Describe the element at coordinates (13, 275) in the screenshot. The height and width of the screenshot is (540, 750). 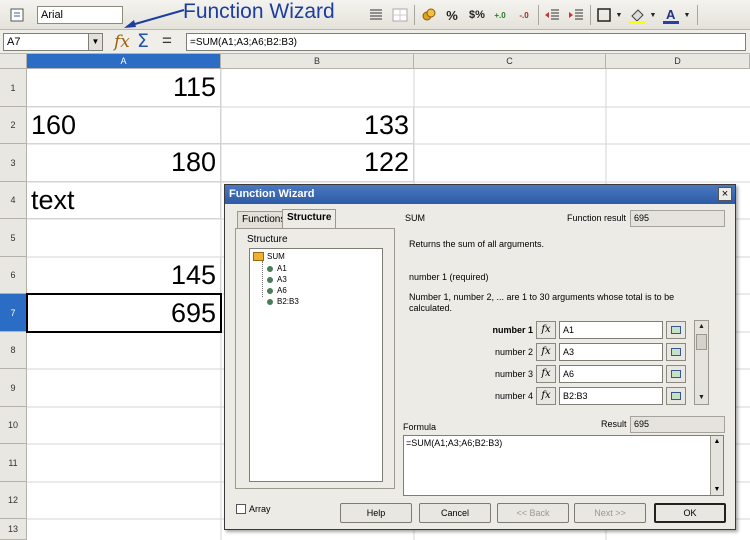
I see `row-header-6: 6` at that location.